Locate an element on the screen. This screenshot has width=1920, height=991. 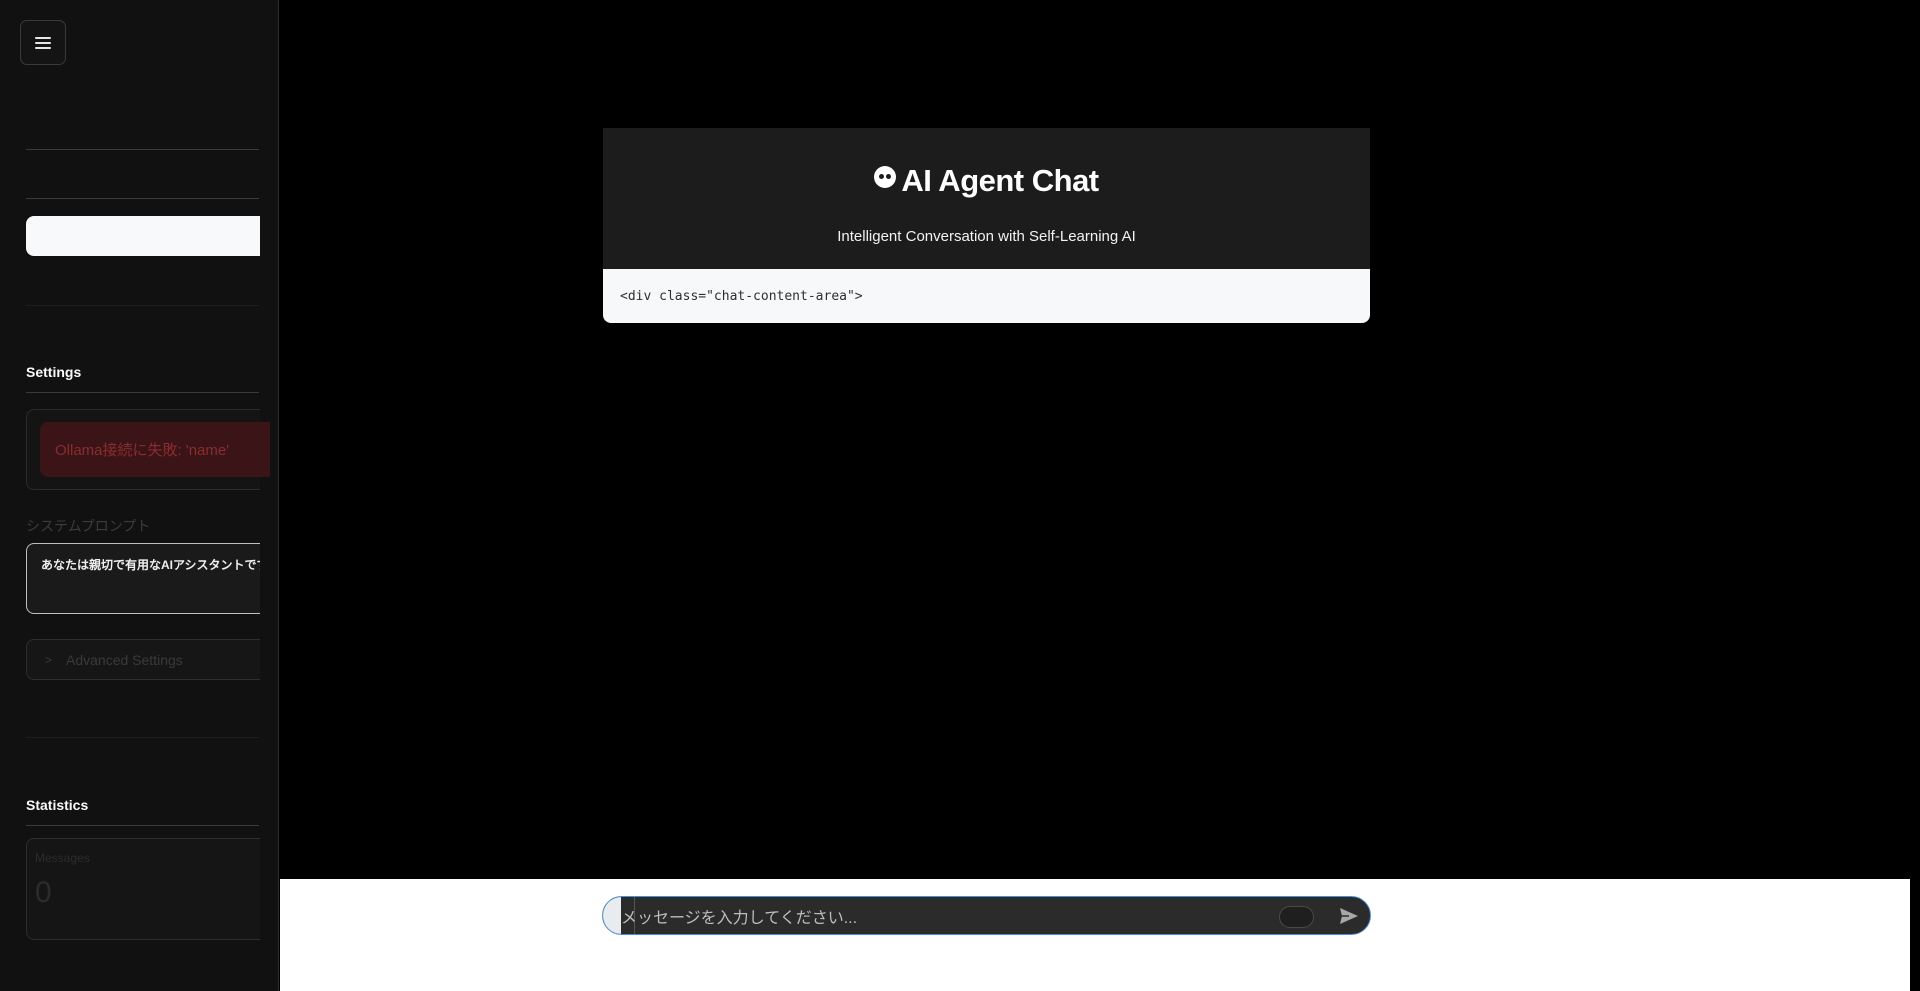
advanced-settings-expander: > Advanced Settings is located at coordinates (143, 659).